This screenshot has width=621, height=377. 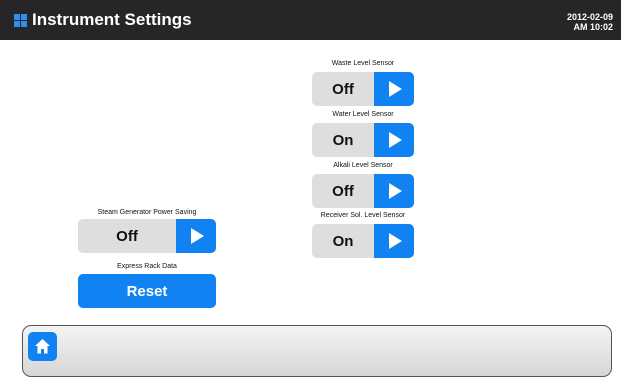 What do you see at coordinates (343, 191) in the screenshot?
I see `alkali-level-value: Off` at bounding box center [343, 191].